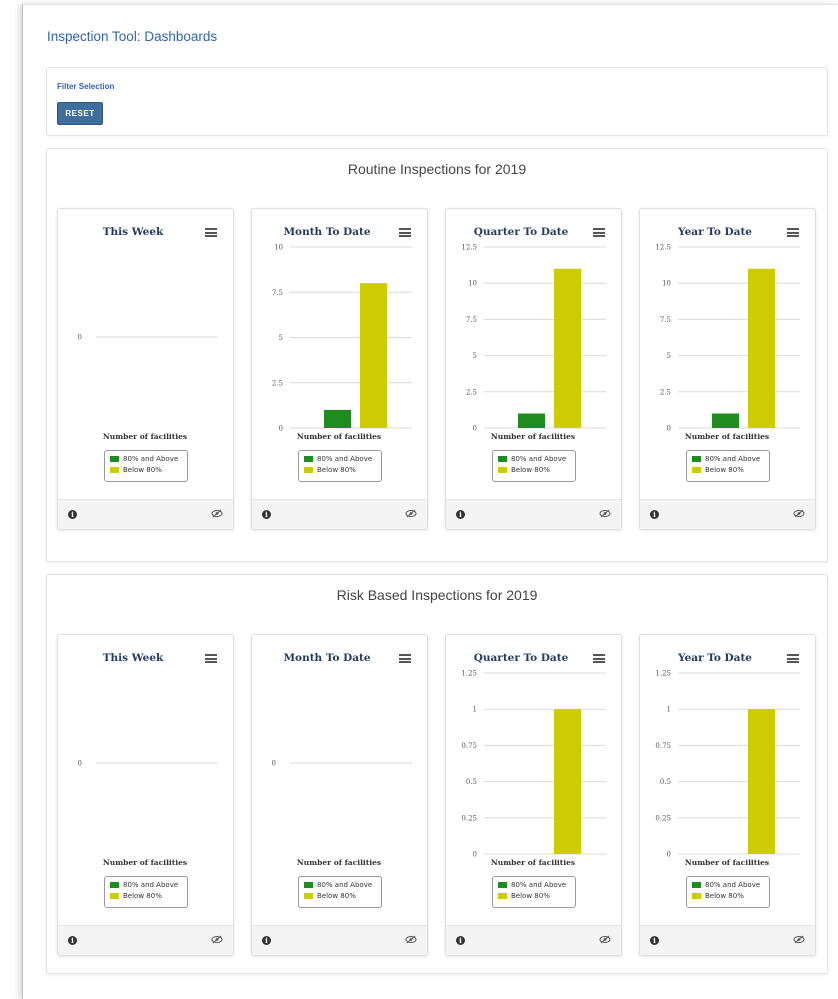  Describe the element at coordinates (437, 595) in the screenshot. I see `section-title: Risk Based Inspections for 2019` at that location.